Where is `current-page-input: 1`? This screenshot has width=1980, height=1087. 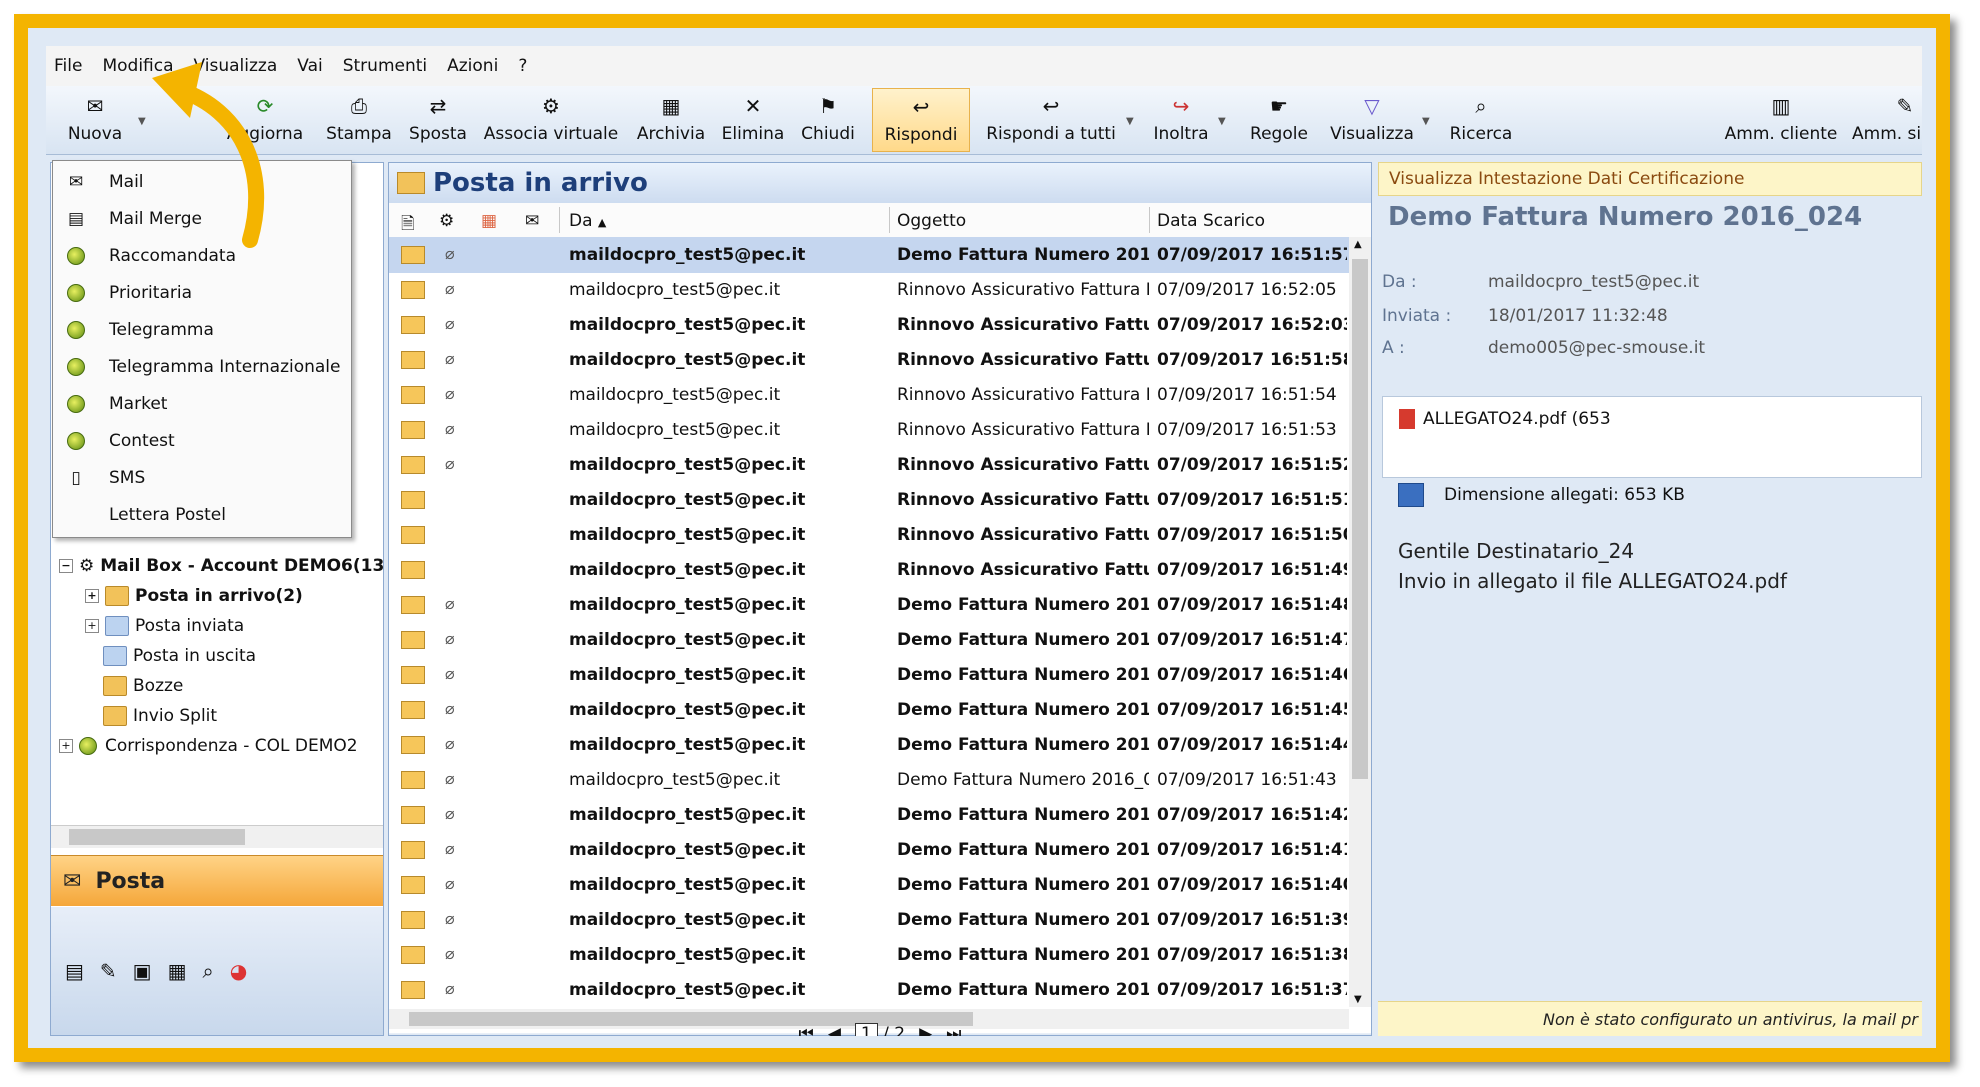 current-page-input: 1 is located at coordinates (866, 1029).